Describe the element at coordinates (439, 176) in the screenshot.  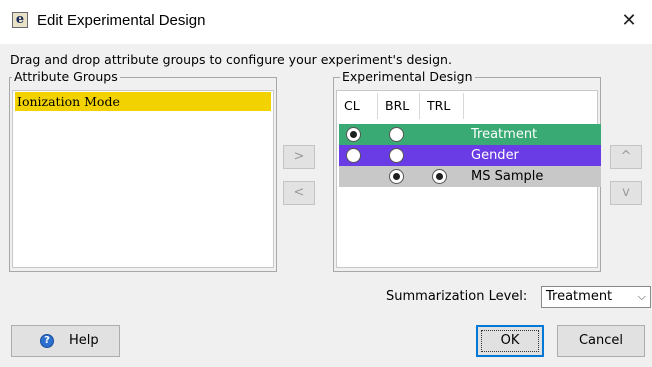
I see `trl-radio-ms-sample` at that location.